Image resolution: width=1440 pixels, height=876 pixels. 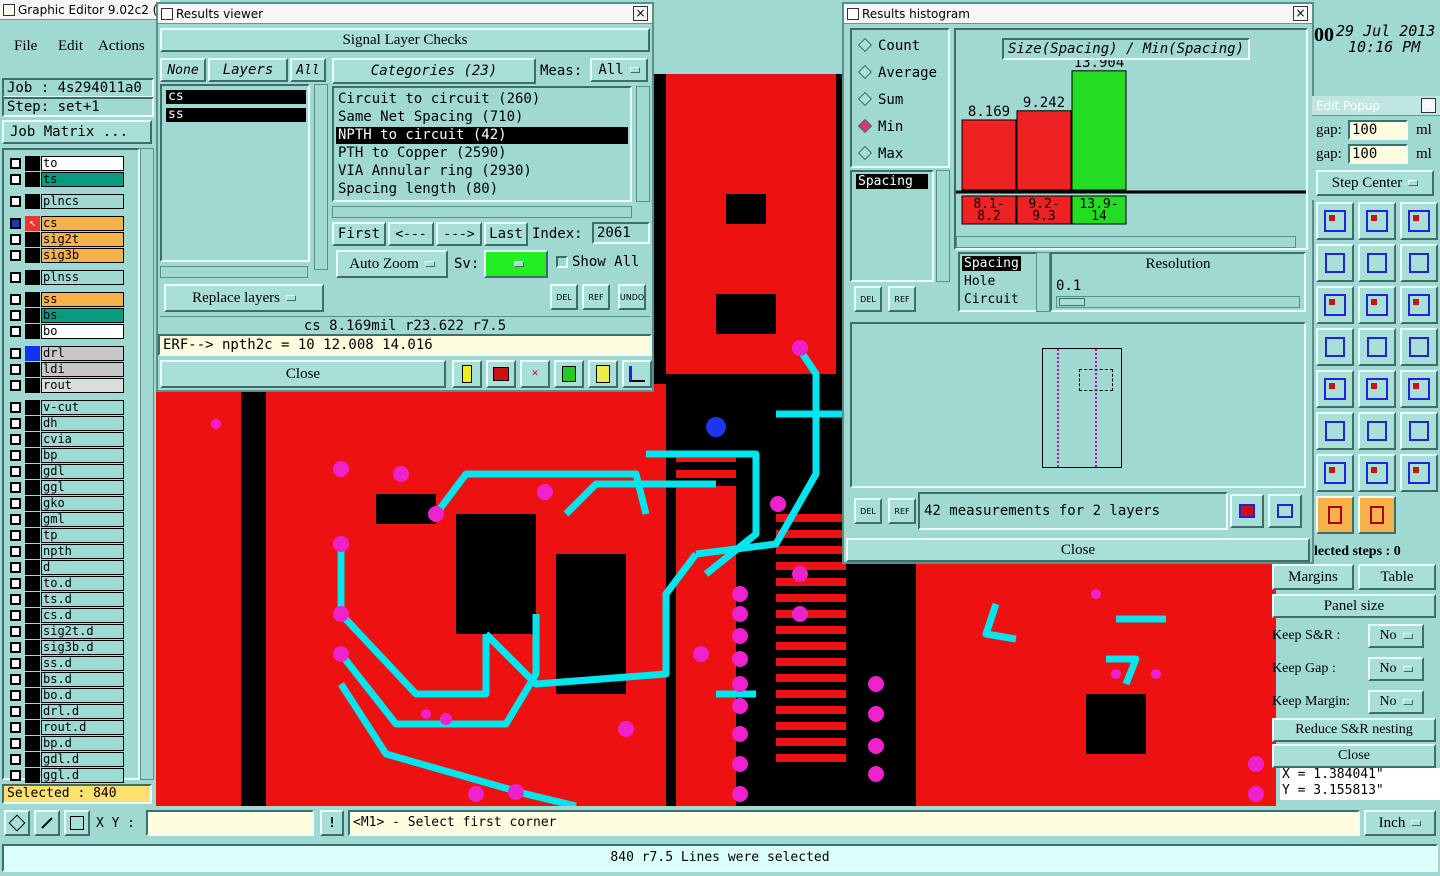 I want to click on menu-actions: Actions, so click(x=121, y=46).